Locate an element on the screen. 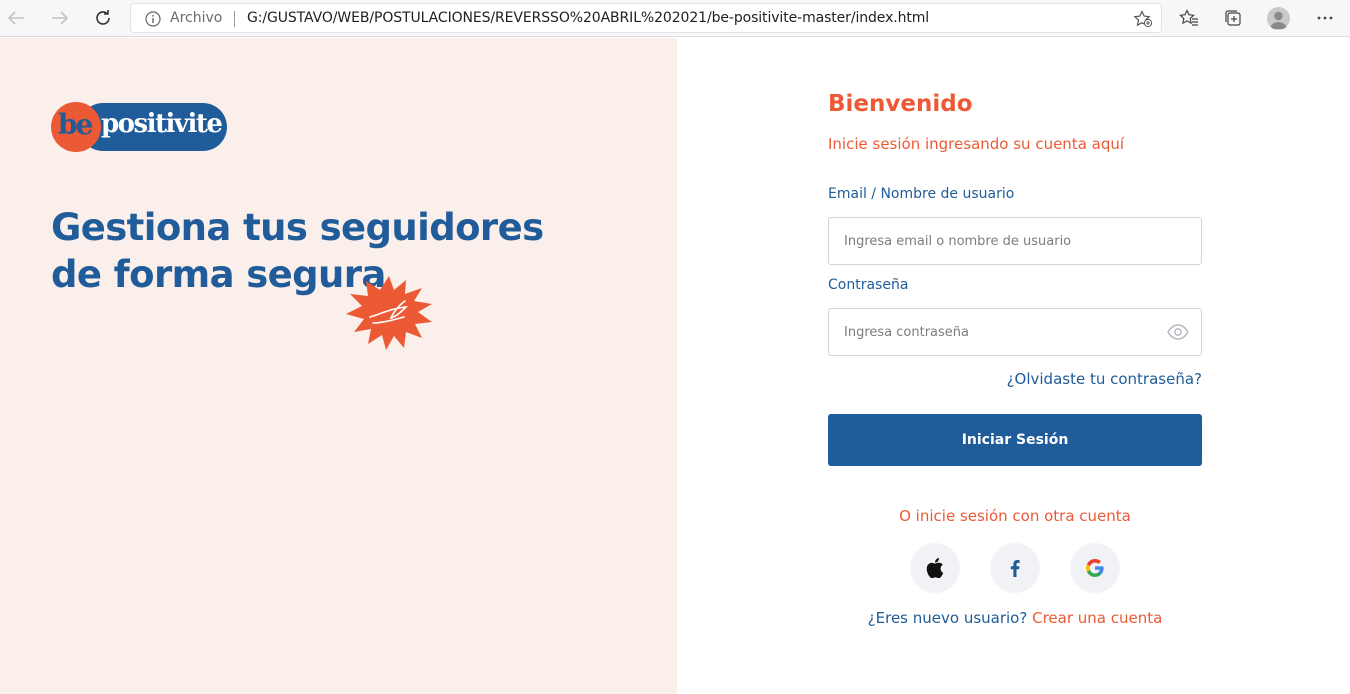 Image resolution: width=1350 pixels, height=694 pixels. arrow-right-icon is located at coordinates (60, 18).